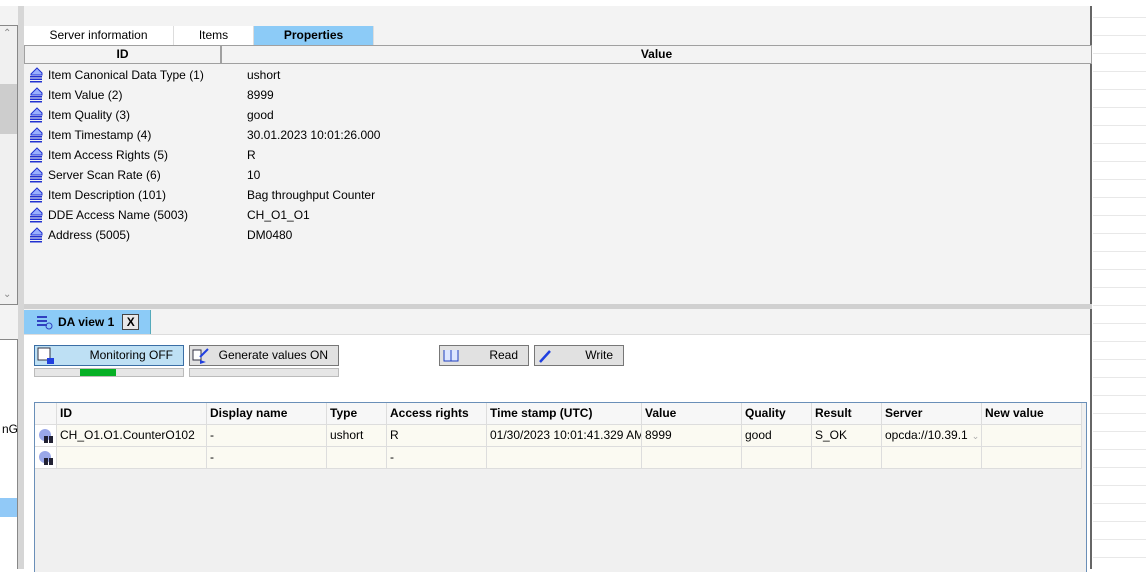  I want to click on column-header-value: Value, so click(656, 54).